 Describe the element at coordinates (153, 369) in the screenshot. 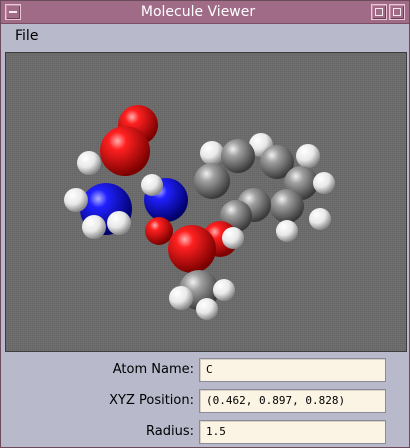

I see `atom-name-label: Atom Name:` at that location.